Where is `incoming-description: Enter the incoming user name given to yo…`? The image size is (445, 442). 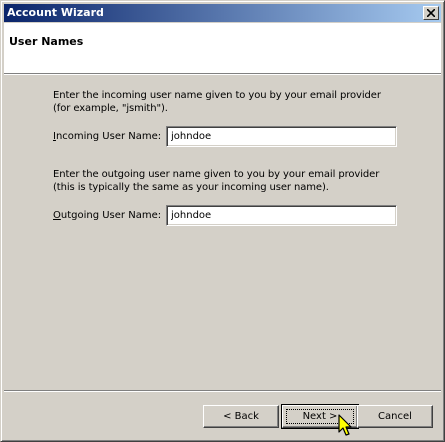
incoming-description: Enter the incoming user name given to yo… is located at coordinates (217, 102).